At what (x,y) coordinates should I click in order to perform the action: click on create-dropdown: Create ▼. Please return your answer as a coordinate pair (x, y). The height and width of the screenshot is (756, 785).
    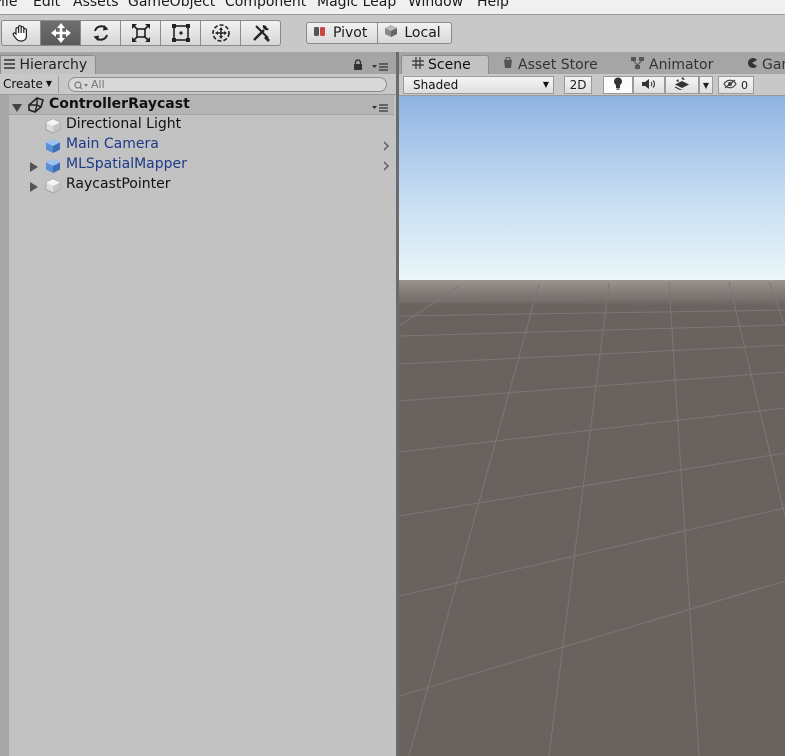
    Looking at the image, I should click on (26, 85).